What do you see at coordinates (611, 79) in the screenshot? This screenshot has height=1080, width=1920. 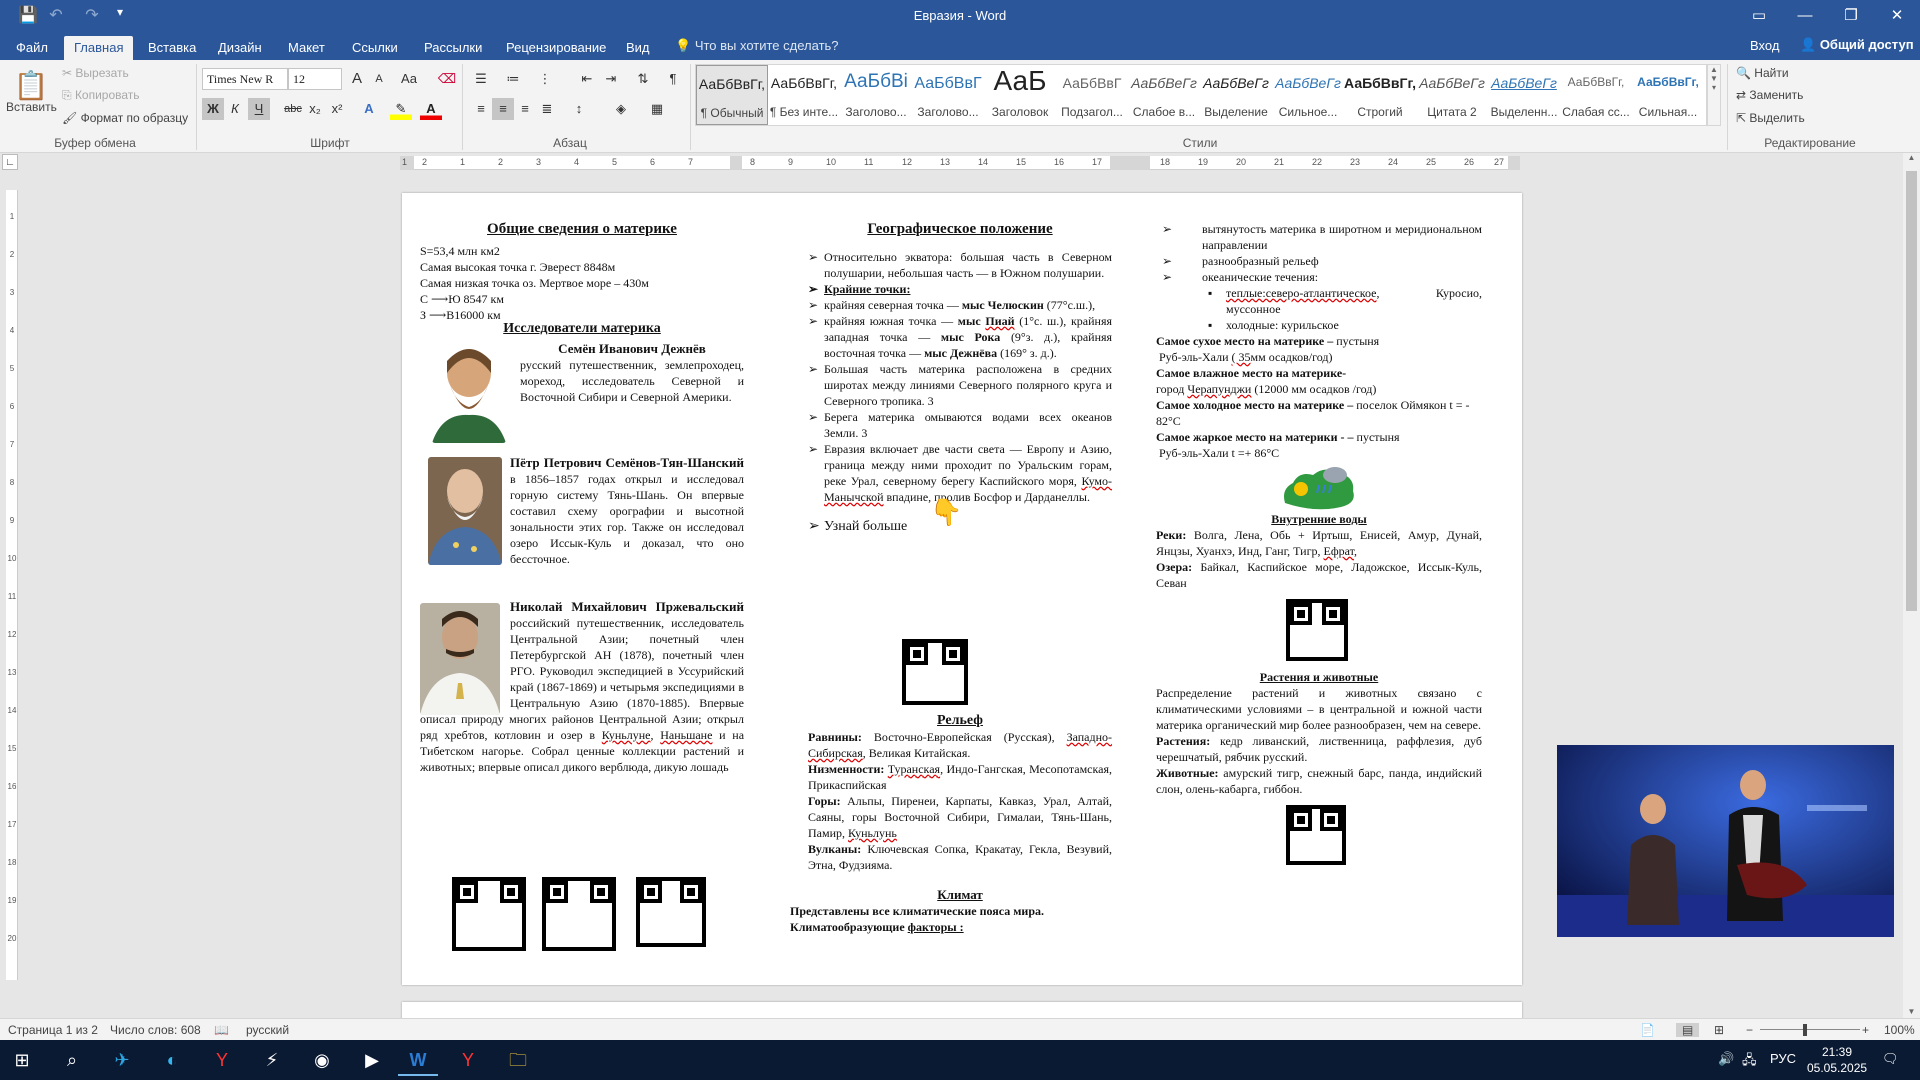 I see `increase-indent-icon: ⇥` at bounding box center [611, 79].